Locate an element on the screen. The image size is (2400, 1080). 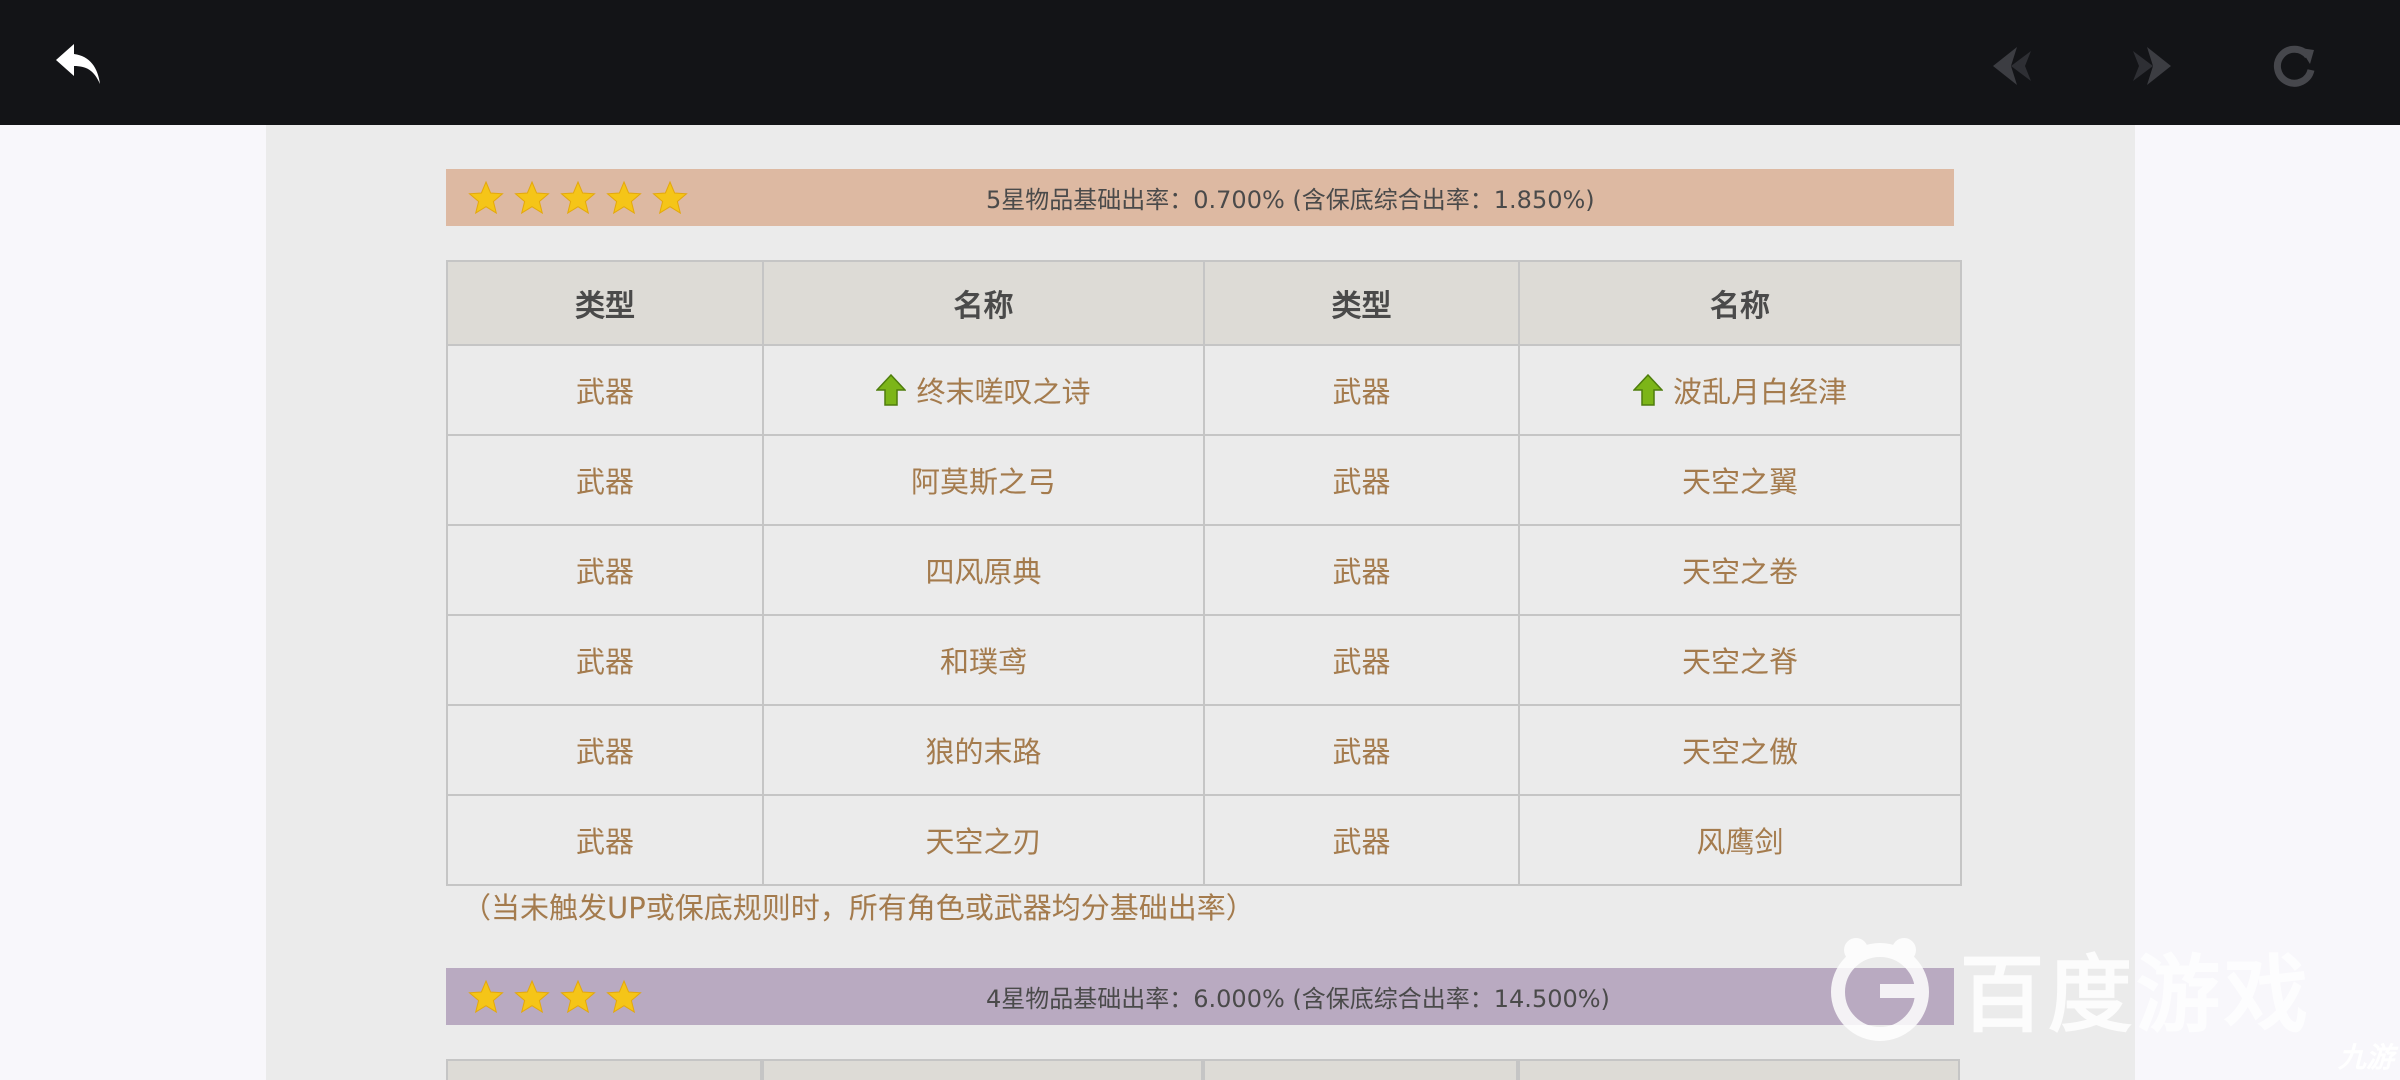
cell-name: 天空之刃 is located at coordinates (983, 840).